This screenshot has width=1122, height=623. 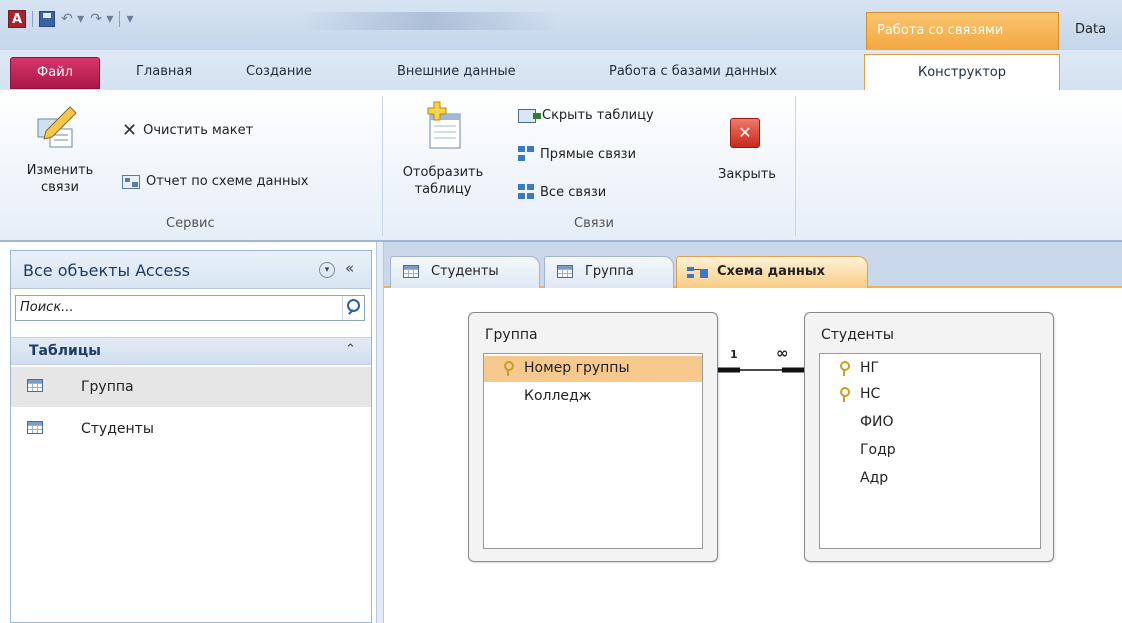 What do you see at coordinates (877, 422) in the screenshot?
I see `field-name: ФИО` at bounding box center [877, 422].